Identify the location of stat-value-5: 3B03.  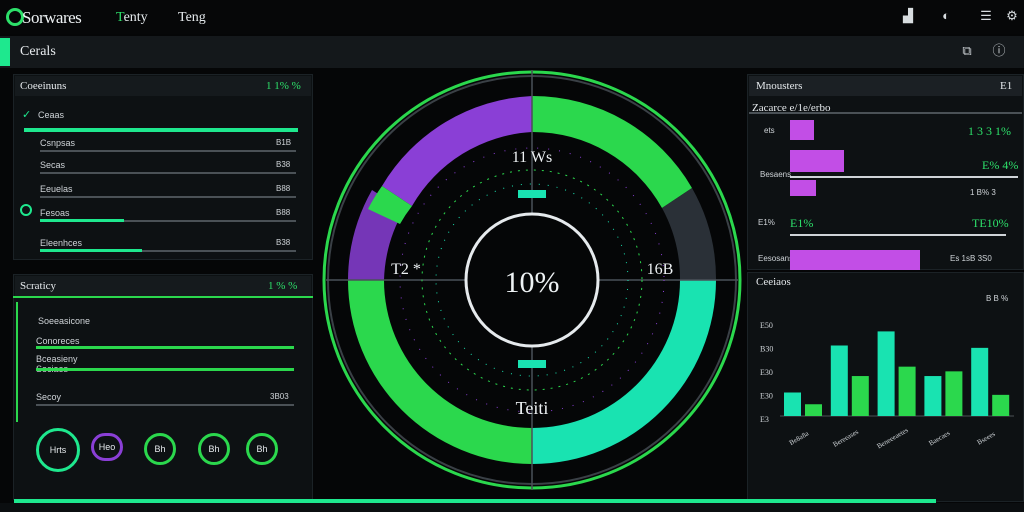
(279, 396).